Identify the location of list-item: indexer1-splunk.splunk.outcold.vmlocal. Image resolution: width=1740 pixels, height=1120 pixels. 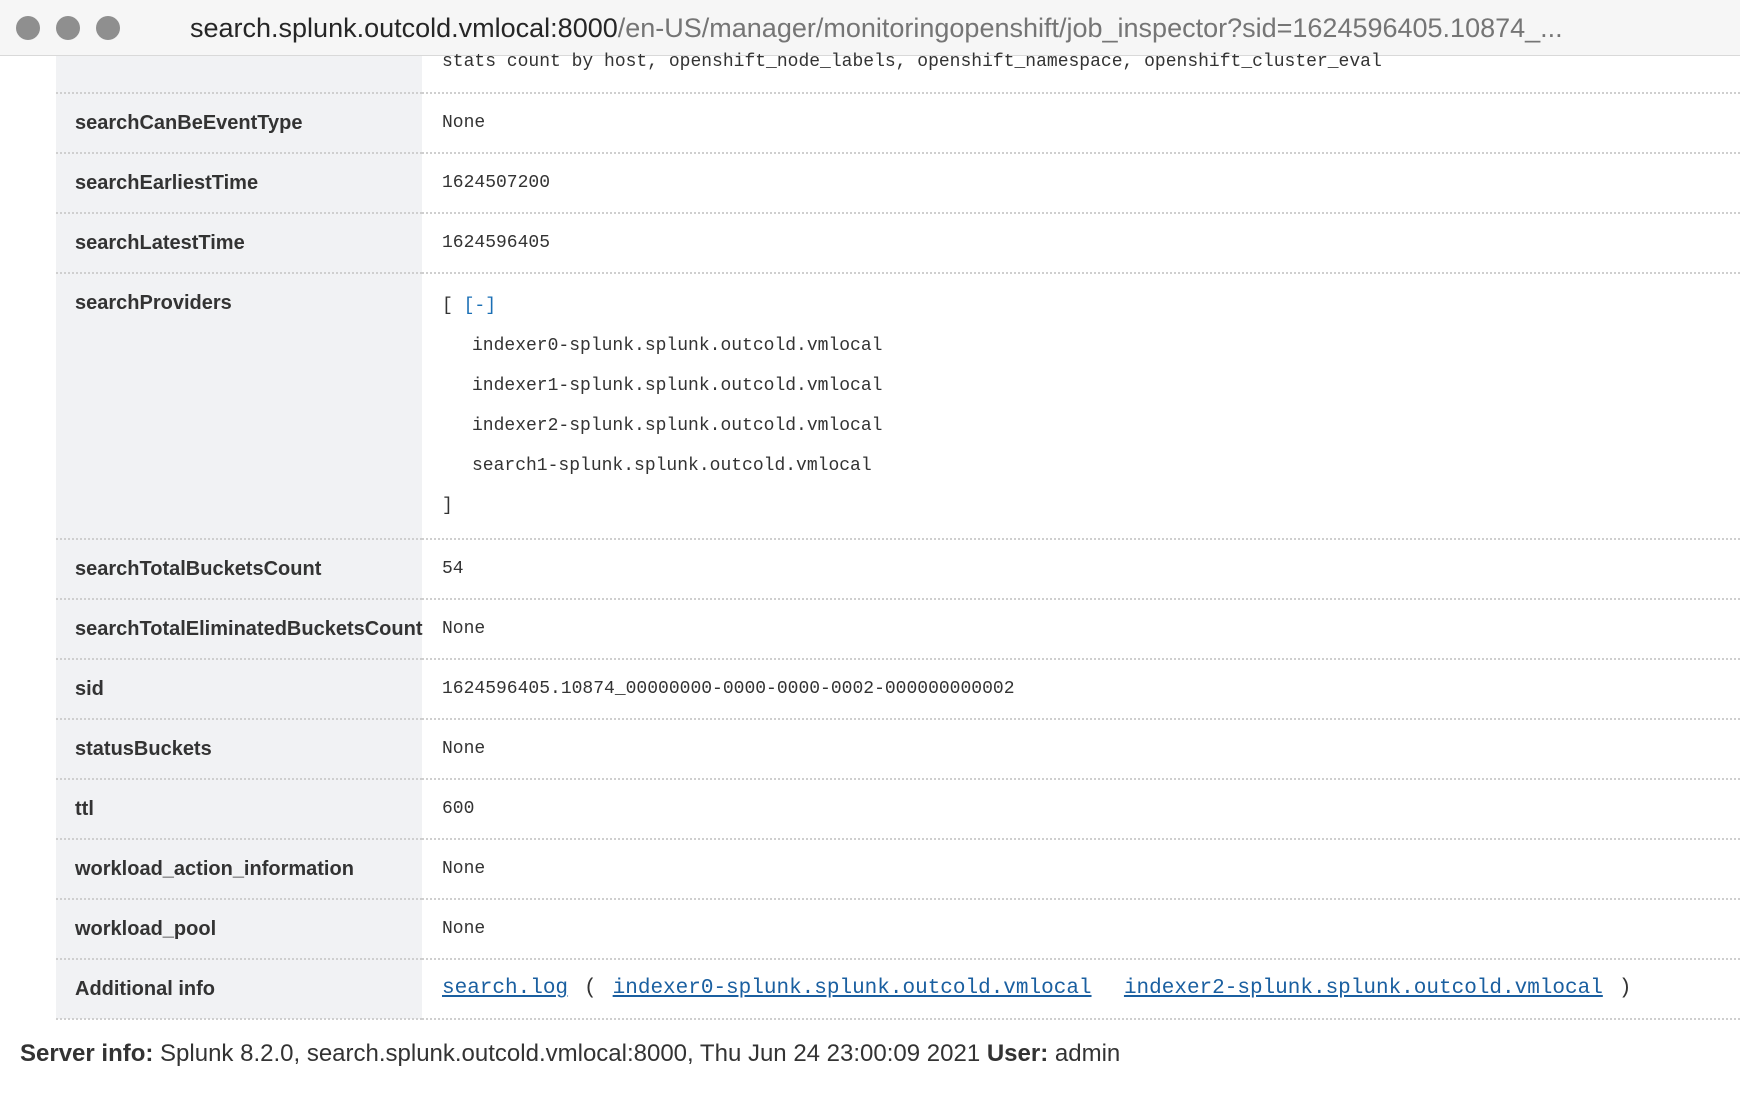
(677, 386).